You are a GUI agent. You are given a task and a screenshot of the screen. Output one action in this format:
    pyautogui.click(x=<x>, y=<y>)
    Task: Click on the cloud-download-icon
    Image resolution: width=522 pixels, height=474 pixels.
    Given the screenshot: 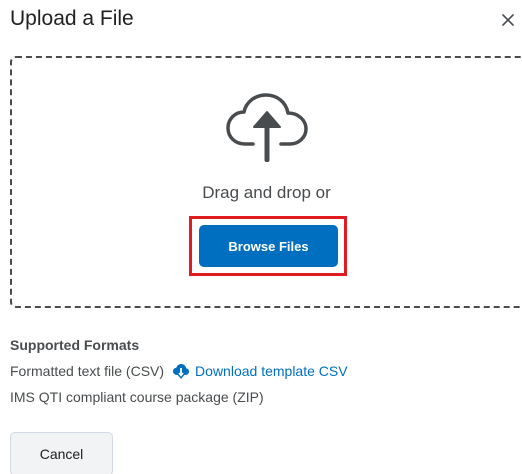 What is the action you would take?
    pyautogui.click(x=181, y=371)
    